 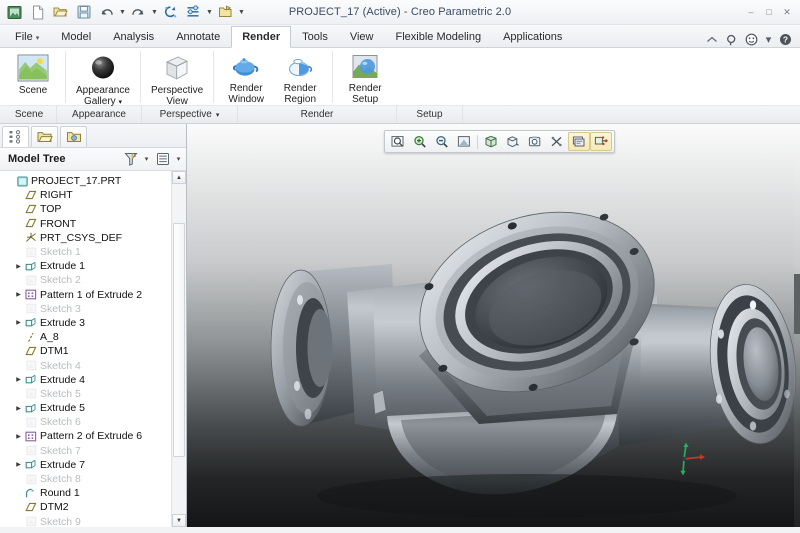 What do you see at coordinates (130, 159) in the screenshot?
I see `filter-icon` at bounding box center [130, 159].